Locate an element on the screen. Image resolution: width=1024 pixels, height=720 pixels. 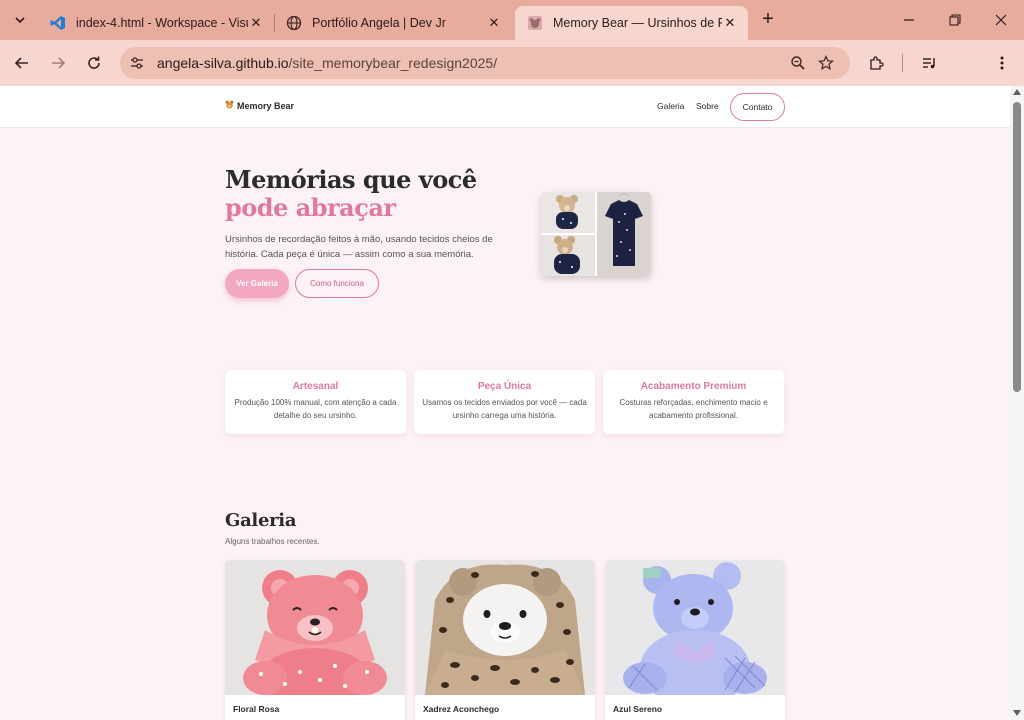
brand-logo: Memory Bear is located at coordinates (259, 105).